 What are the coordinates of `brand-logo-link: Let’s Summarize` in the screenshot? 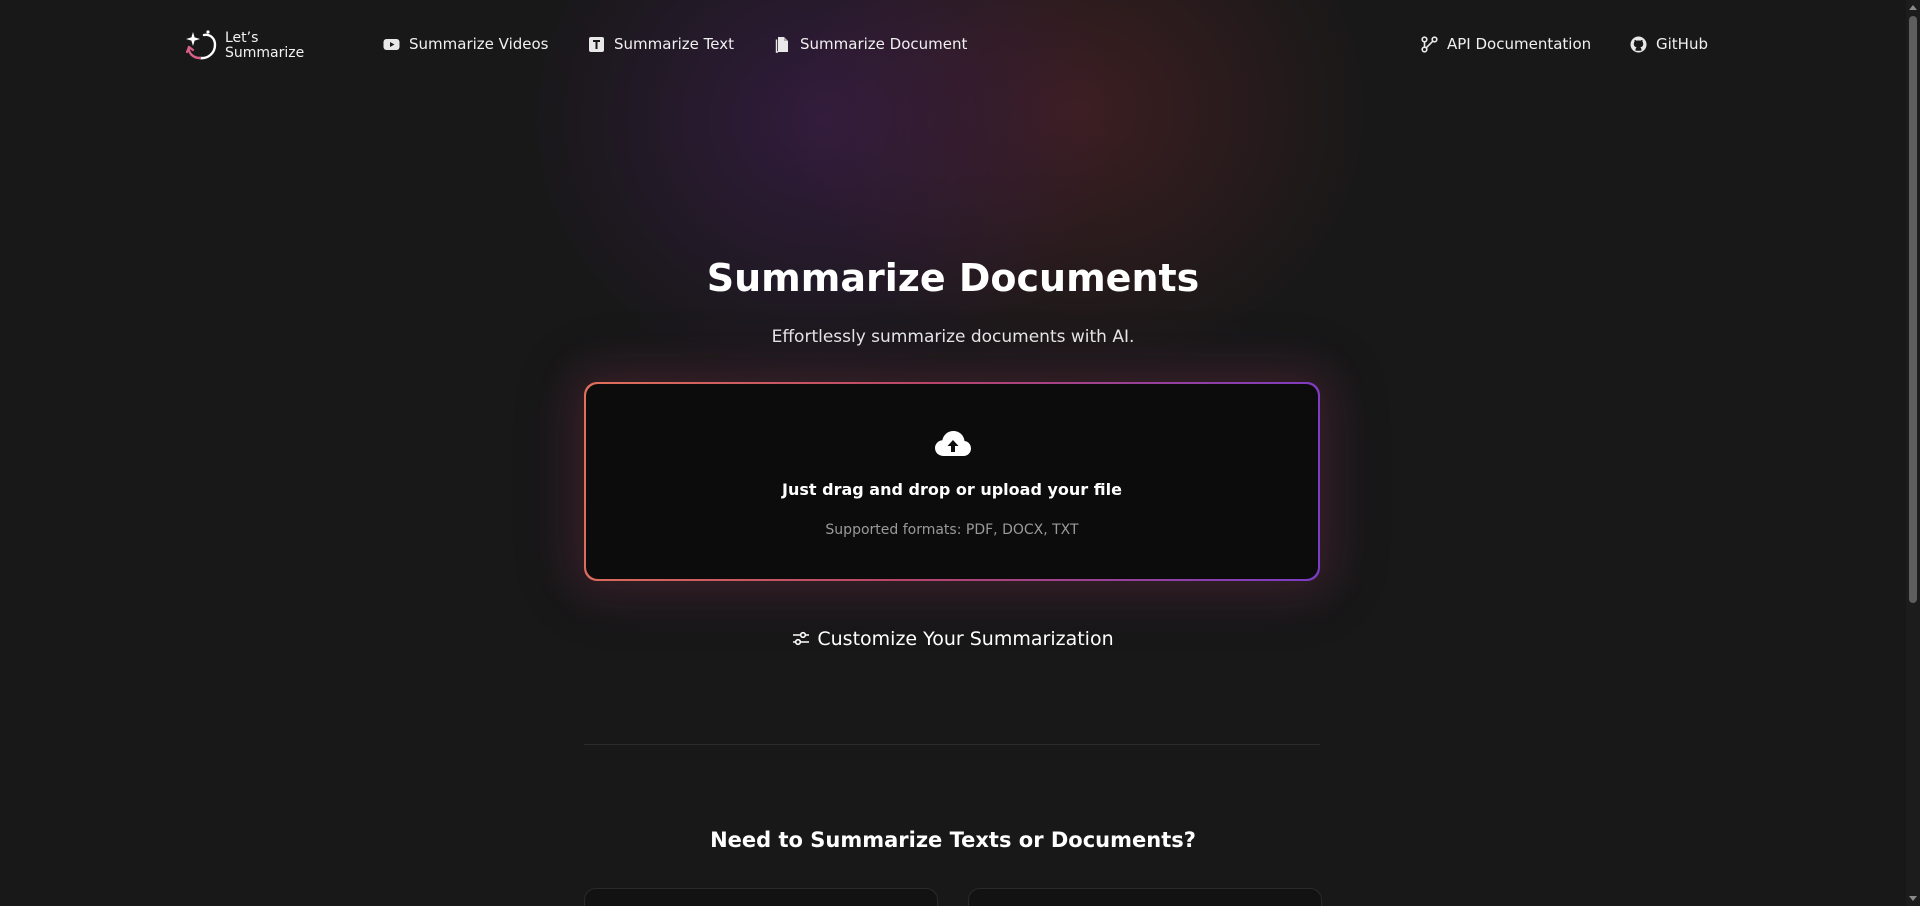 It's located at (244, 46).